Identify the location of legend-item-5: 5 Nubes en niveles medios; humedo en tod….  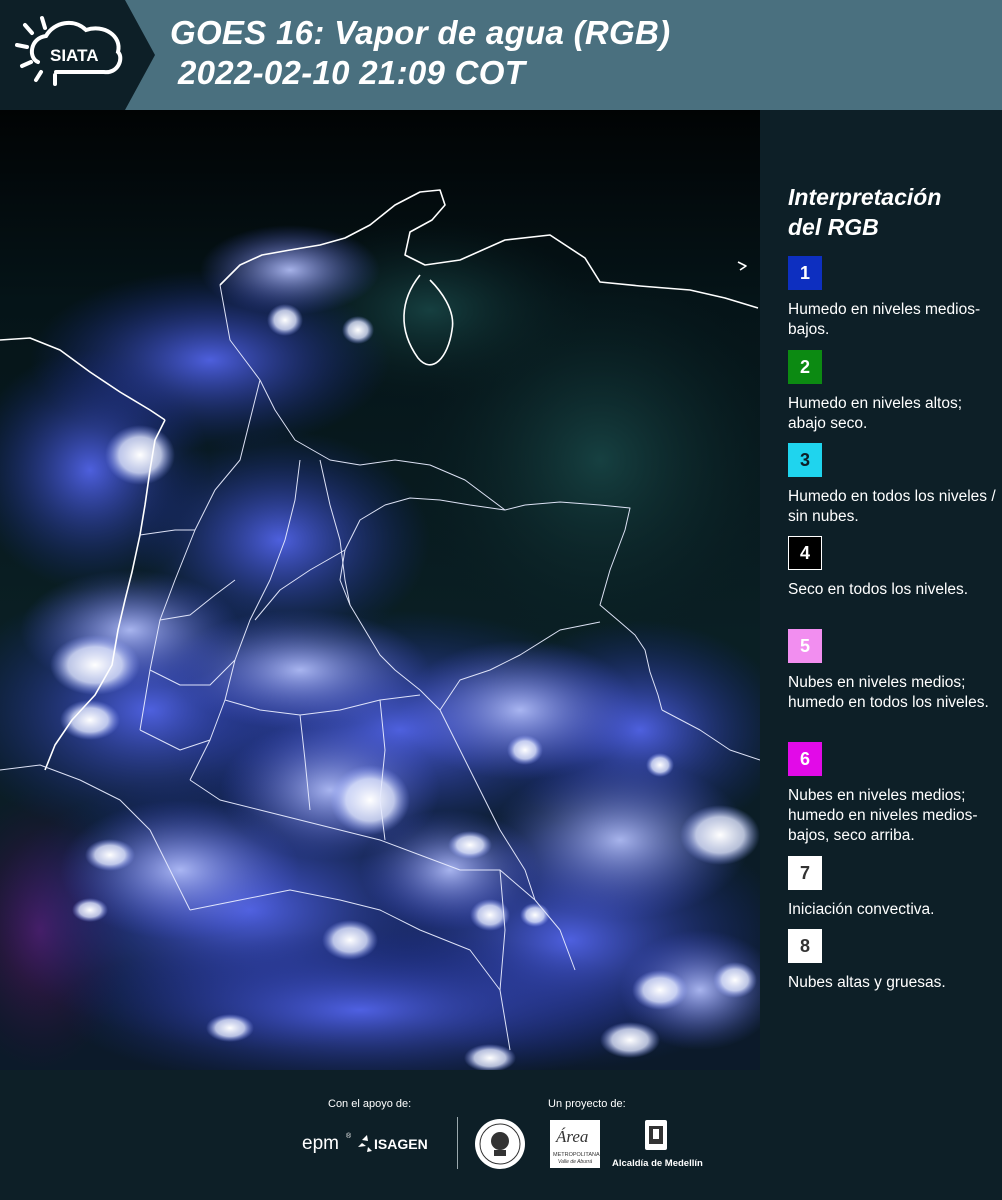
(893, 671).